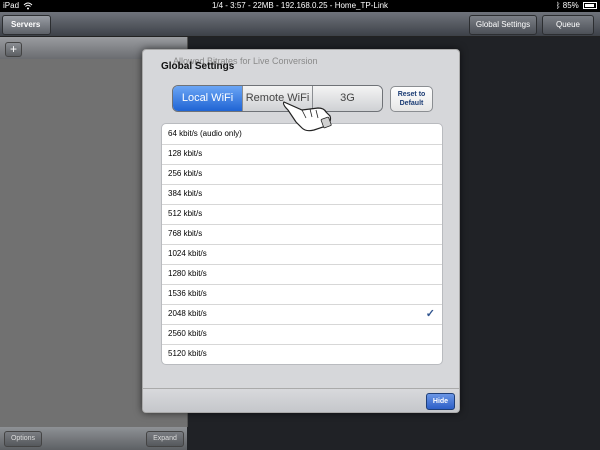 The image size is (600, 450). I want to click on list-item: 1536 kbit/s, so click(302, 294).